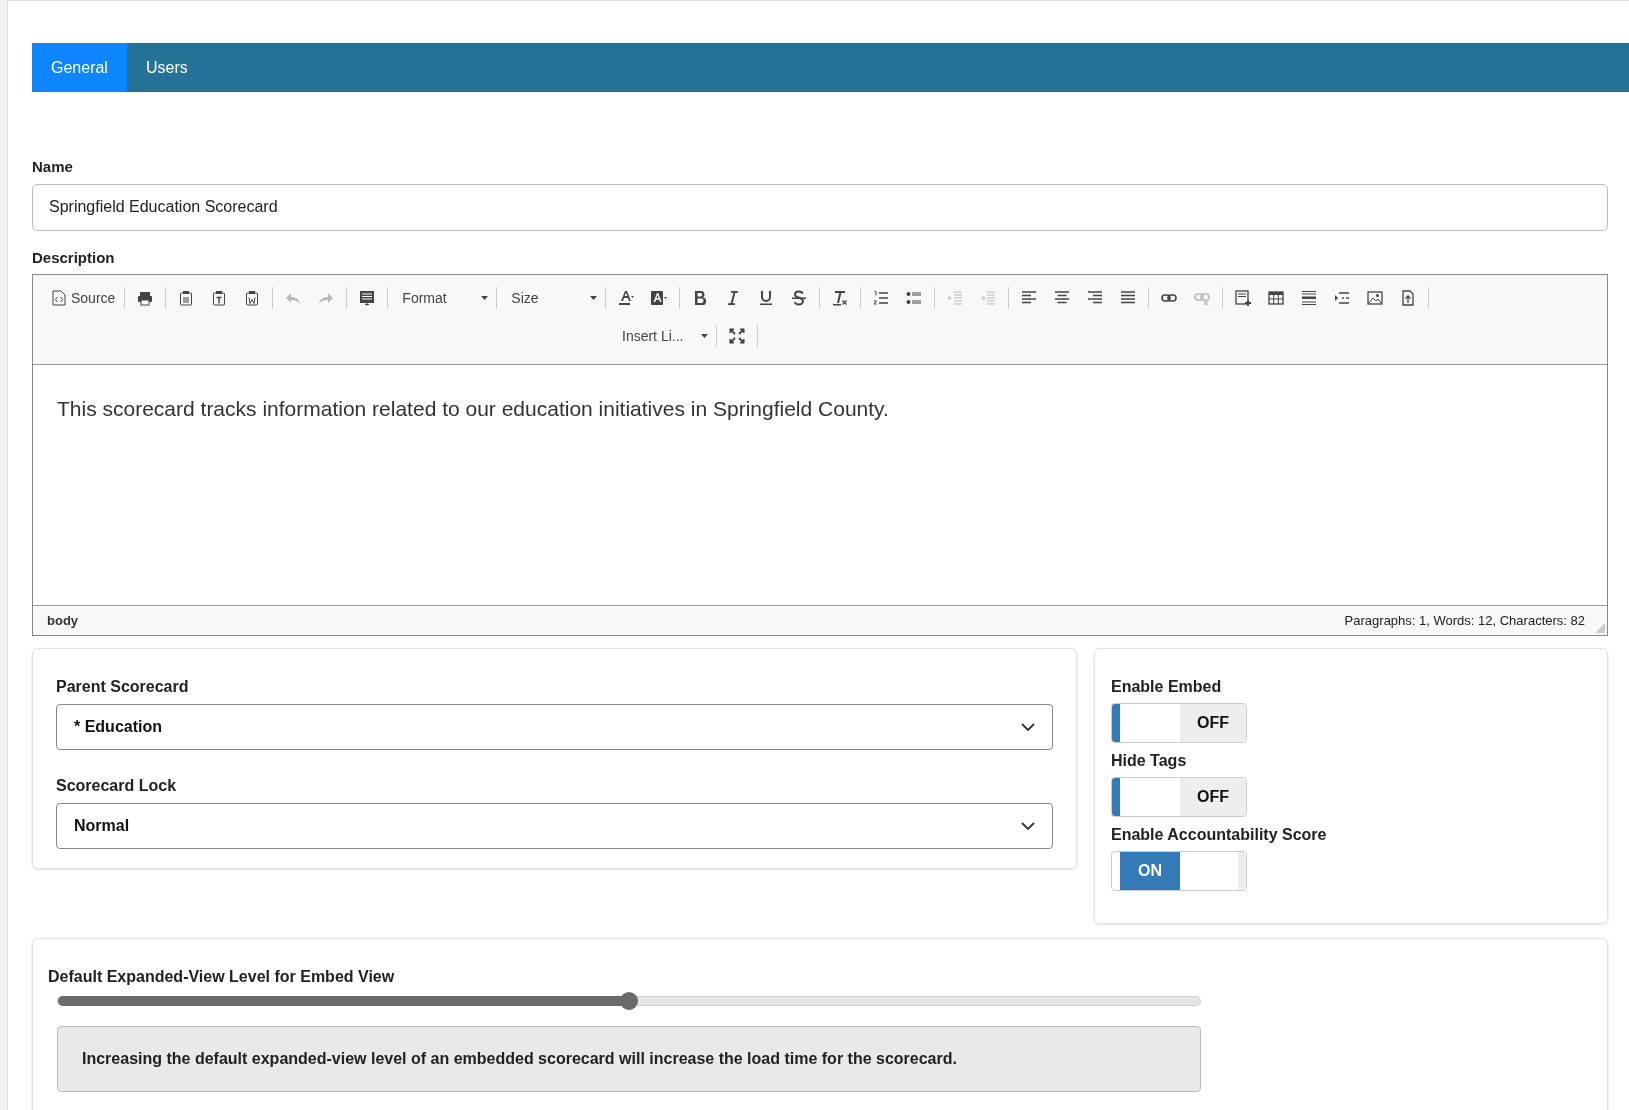 This screenshot has height=1110, width=1629. I want to click on document-lines-icon, so click(367, 298).